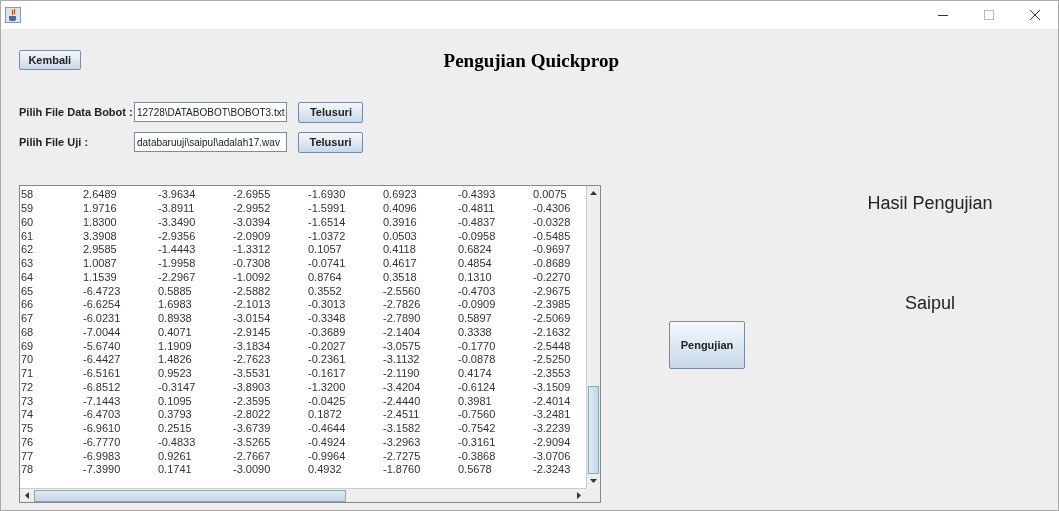 This screenshot has width=1059, height=511. I want to click on file-path-field: 12728\DATABOBOT\BOBOT3.txt, so click(211, 112).